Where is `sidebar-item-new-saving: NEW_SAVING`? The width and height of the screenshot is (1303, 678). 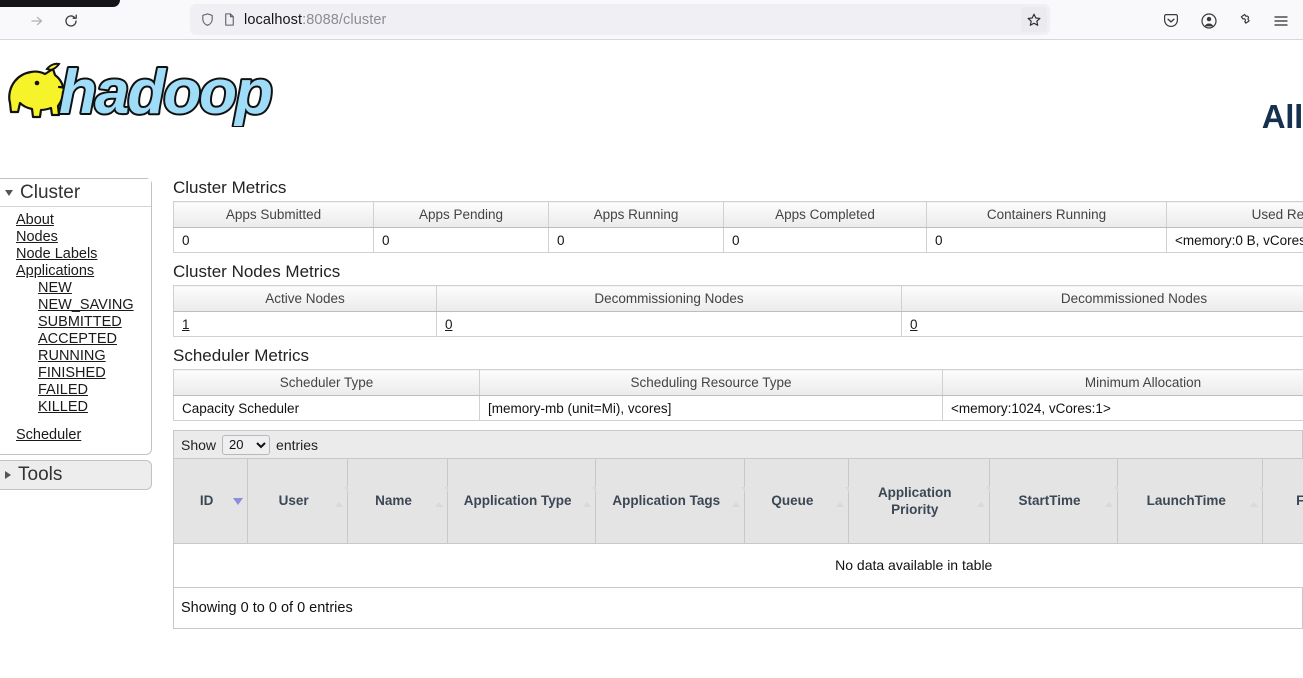
sidebar-item-new-saving: NEW_SAVING is located at coordinates (75, 305).